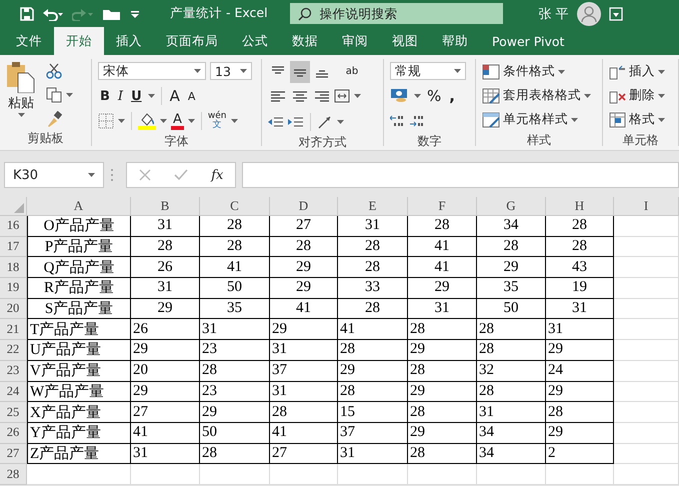 The image size is (679, 486). Describe the element at coordinates (646, 206) in the screenshot. I see `column-header: I` at that location.